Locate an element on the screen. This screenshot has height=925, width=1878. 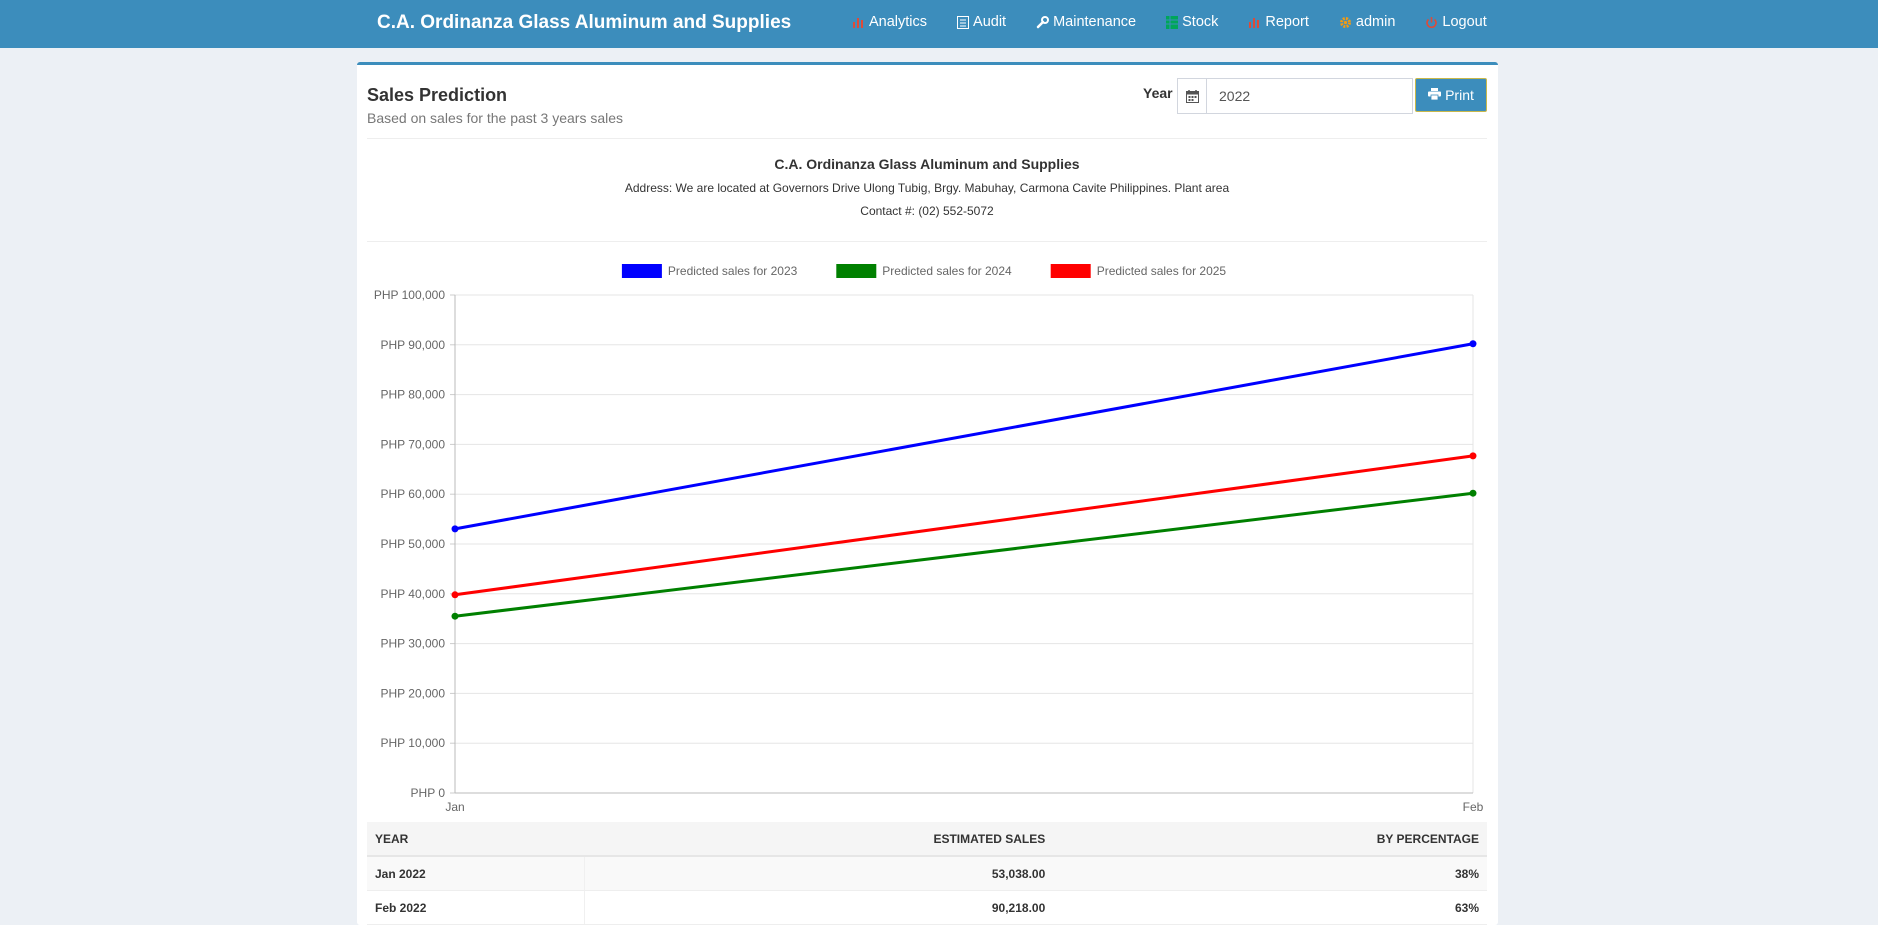
cell-sales: 90,218.00 is located at coordinates (819, 907).